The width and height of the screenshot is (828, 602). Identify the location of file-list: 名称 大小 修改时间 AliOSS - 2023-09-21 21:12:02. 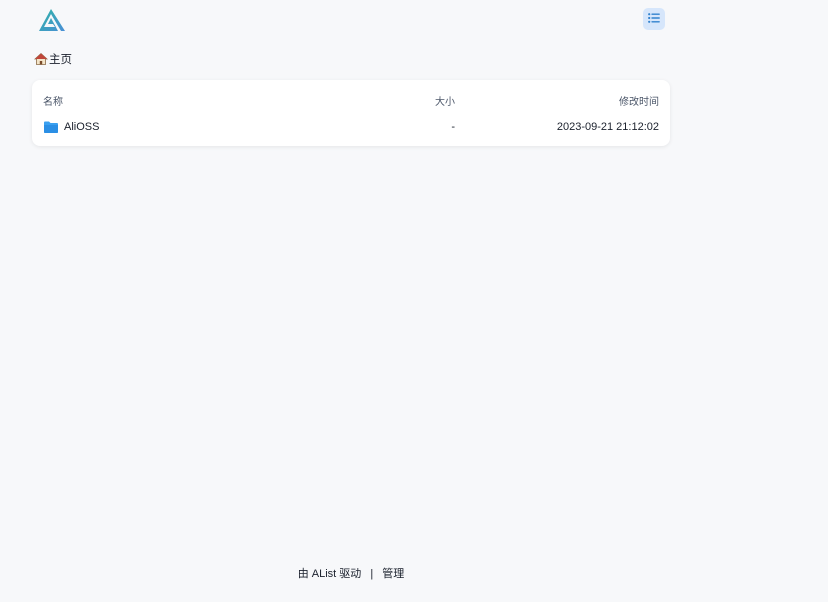
(351, 113).